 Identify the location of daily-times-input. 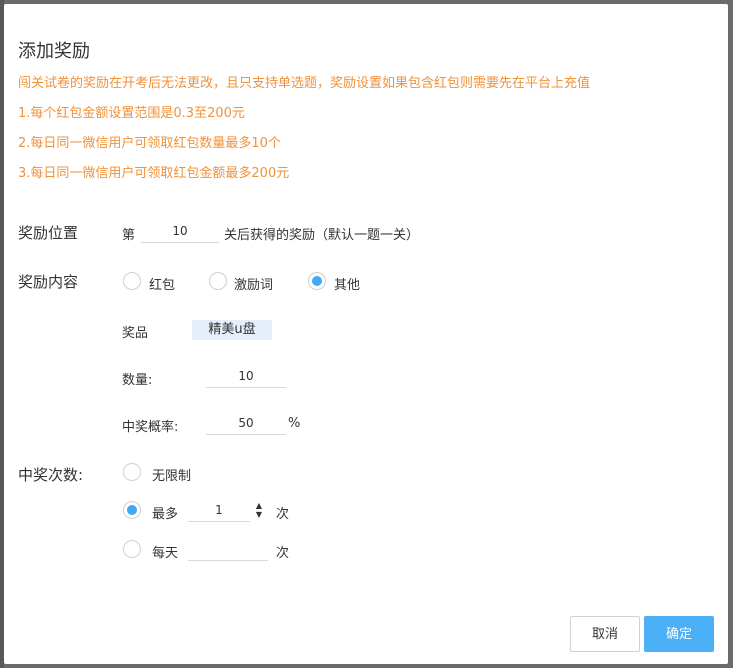
(228, 549).